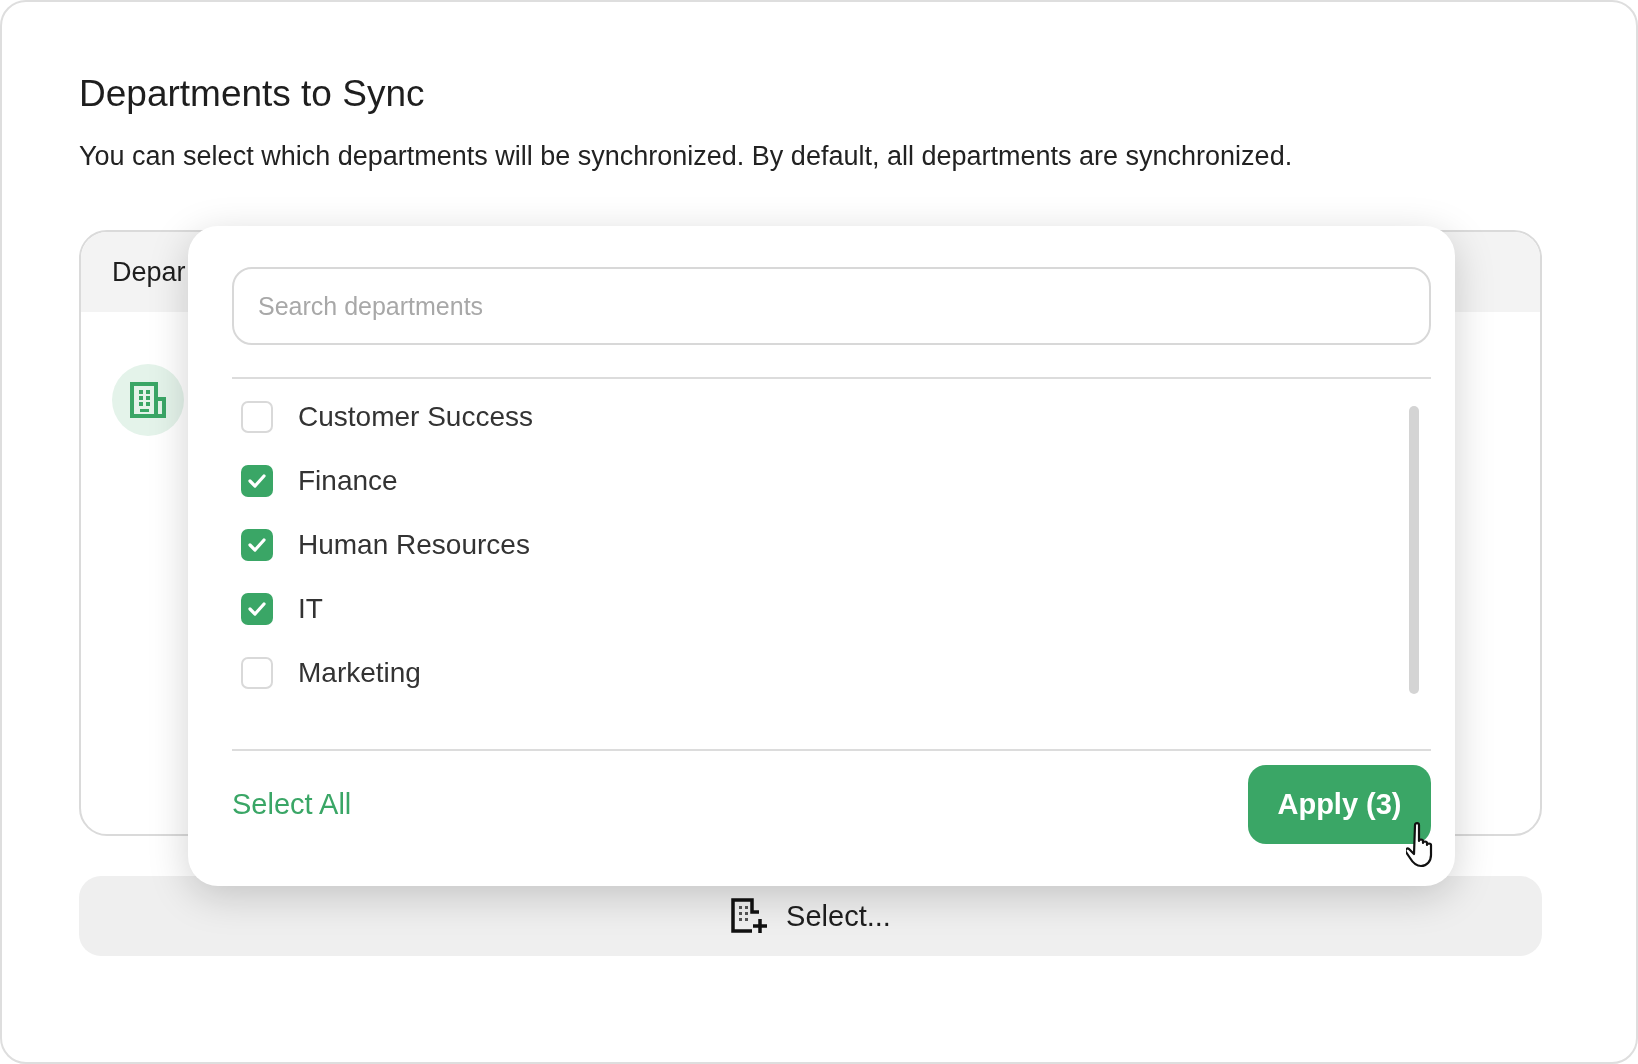  I want to click on search-field: Search departments, so click(831, 306).